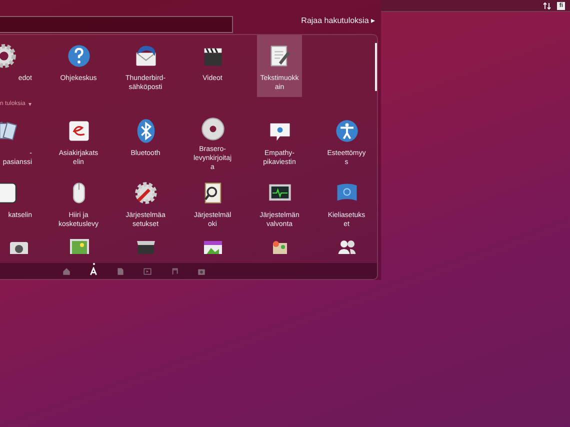  Describe the element at coordinates (120, 271) in the screenshot. I see `file-icon` at that location.